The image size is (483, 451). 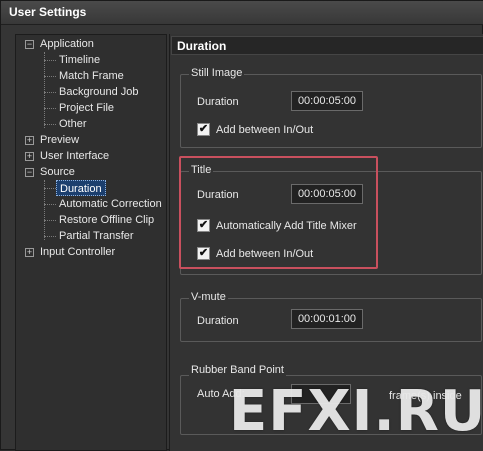 I want to click on tree-item-automatic-correction: Automatic Correction, so click(x=110, y=204).